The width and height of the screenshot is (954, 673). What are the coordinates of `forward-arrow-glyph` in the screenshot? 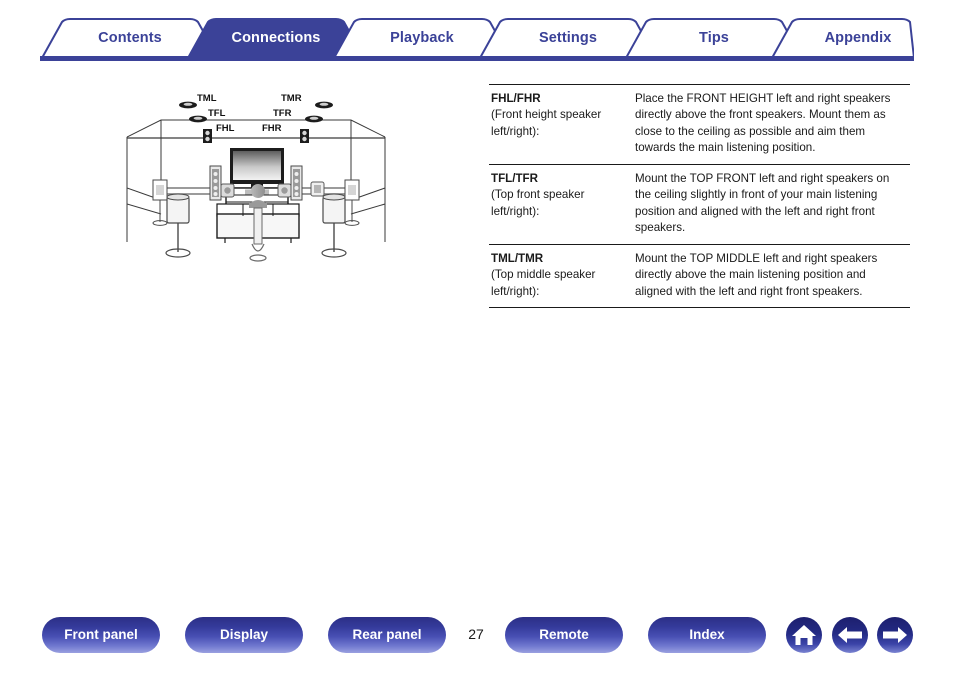 It's located at (895, 635).